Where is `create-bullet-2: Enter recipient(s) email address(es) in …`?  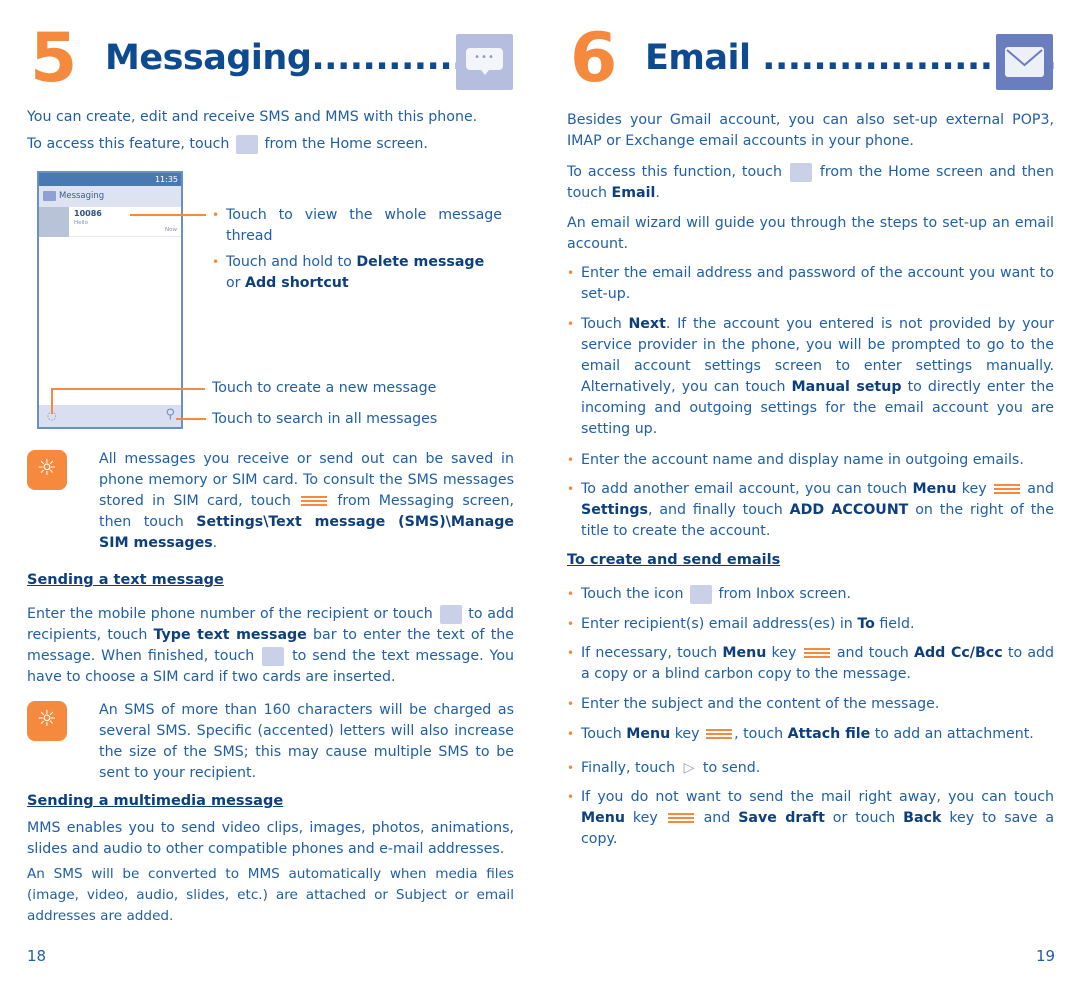 create-bullet-2: Enter recipient(s) email address(es) in … is located at coordinates (810, 624).